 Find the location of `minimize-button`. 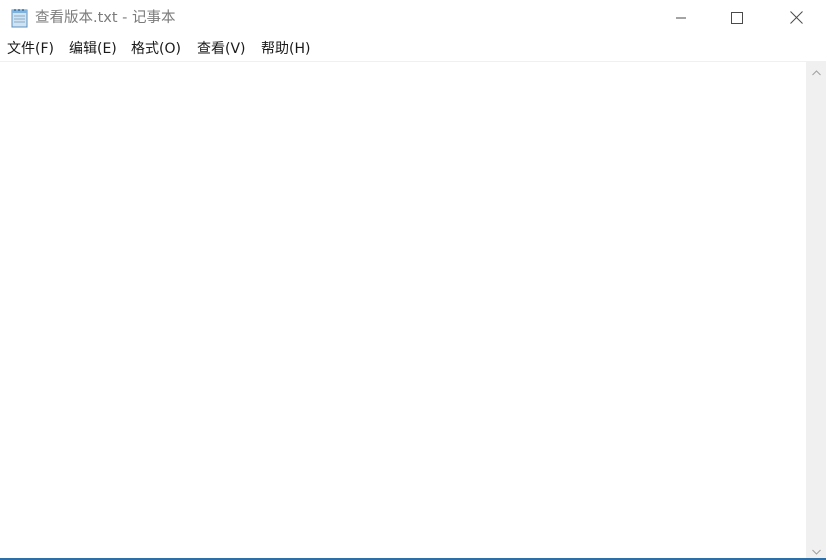

minimize-button is located at coordinates (681, 18).